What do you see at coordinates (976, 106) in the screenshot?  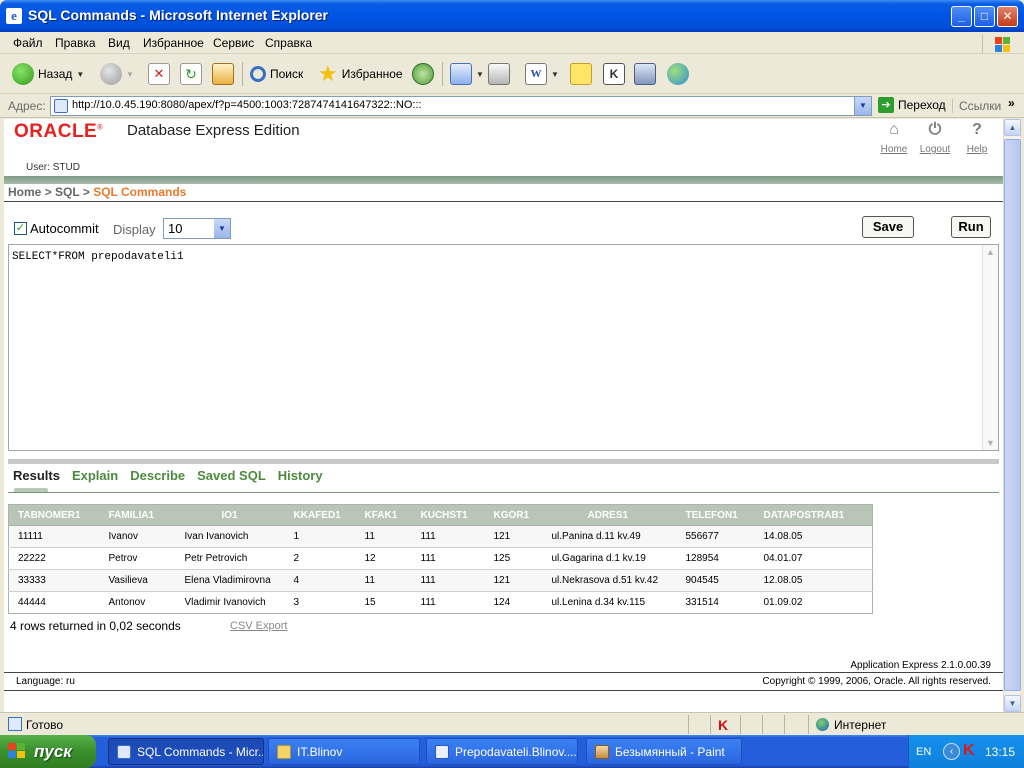 I see `links-button: Ссылки` at bounding box center [976, 106].